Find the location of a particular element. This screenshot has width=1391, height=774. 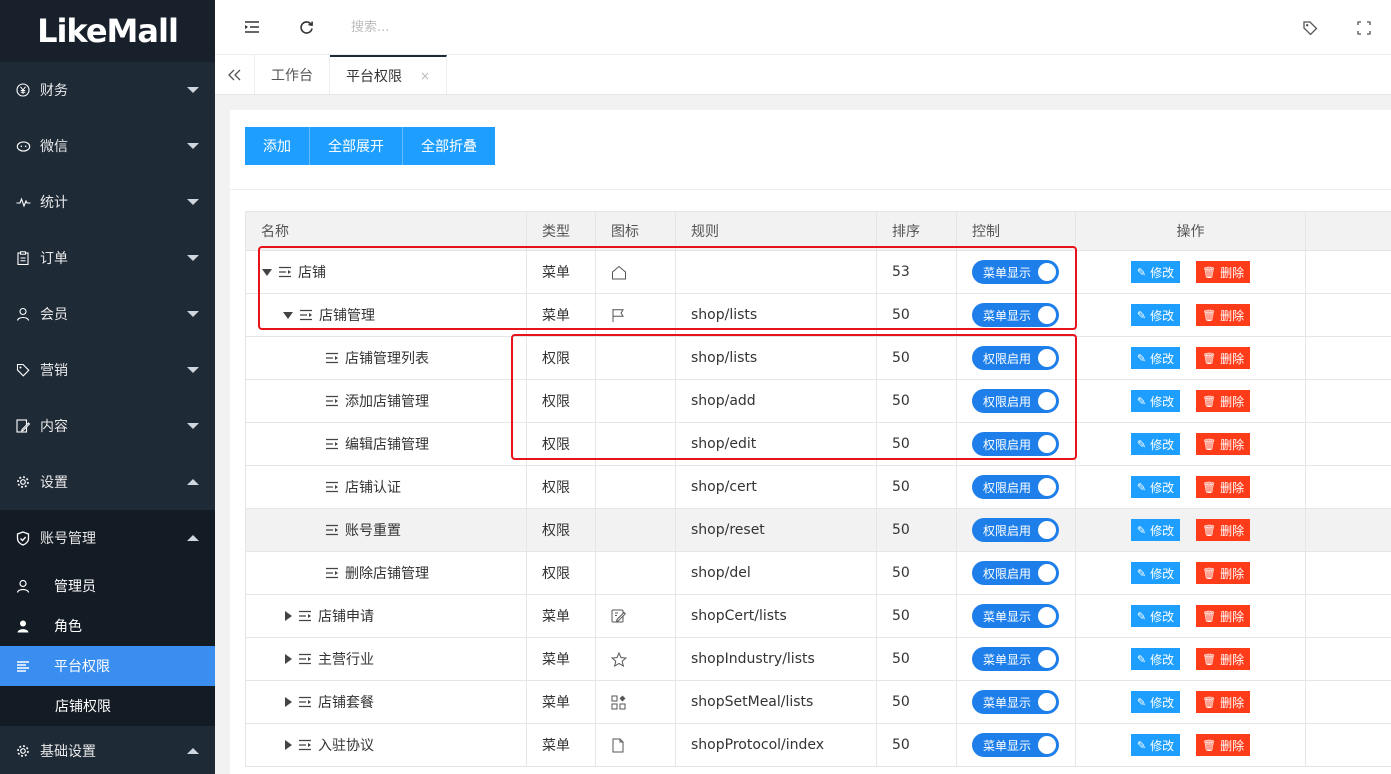

sidebar-item-1: 微信 is located at coordinates (107, 146).